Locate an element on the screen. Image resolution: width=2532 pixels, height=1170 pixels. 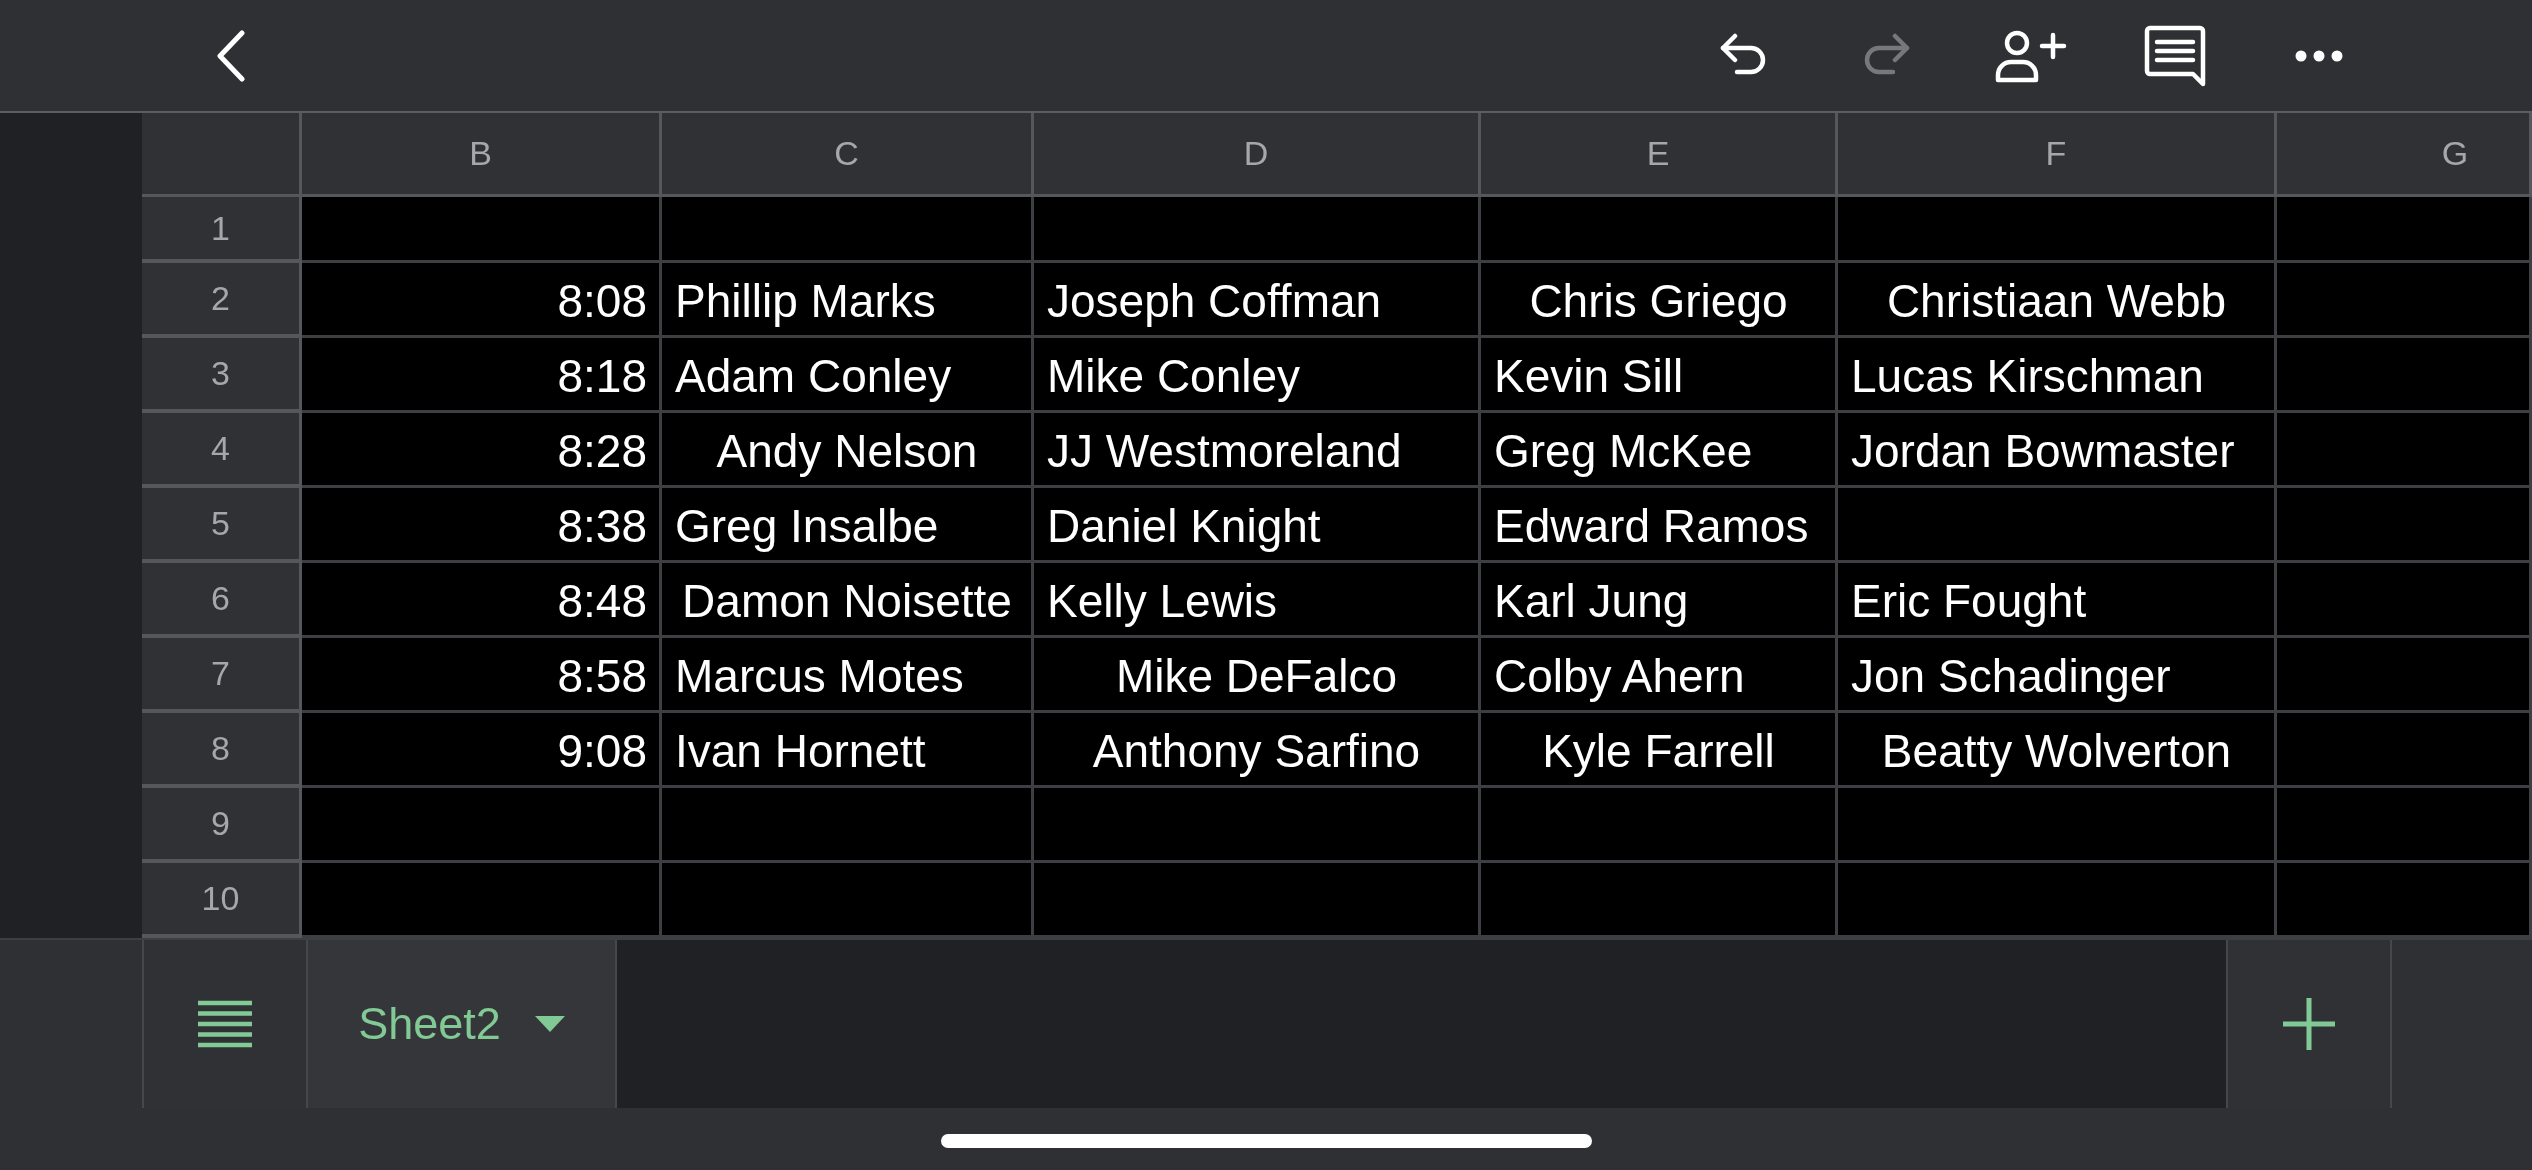
row-header: 2 is located at coordinates (222, 300).